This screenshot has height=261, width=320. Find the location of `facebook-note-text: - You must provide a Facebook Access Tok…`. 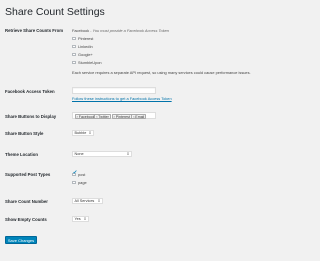

facebook-note-text: - You must provide a Facebook Access Tok… is located at coordinates (129, 30).